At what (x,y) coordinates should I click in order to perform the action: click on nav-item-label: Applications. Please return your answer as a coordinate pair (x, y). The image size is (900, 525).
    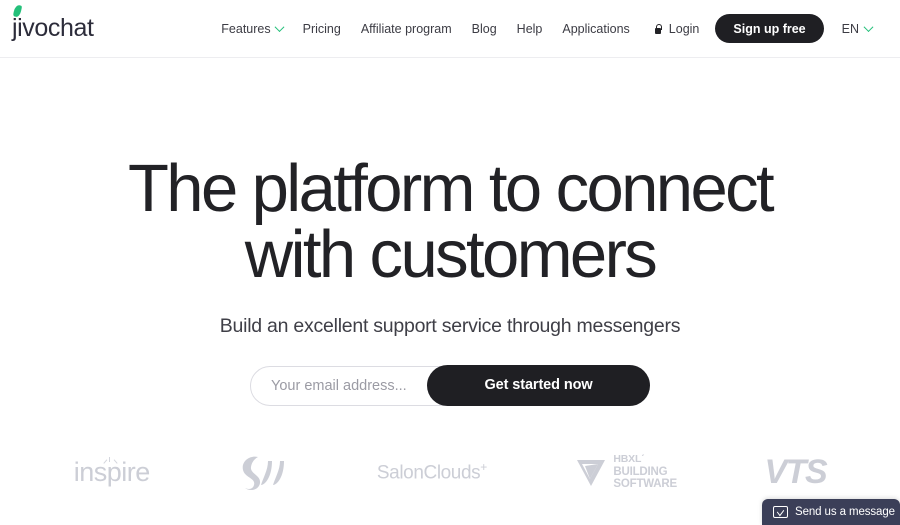
    Looking at the image, I should click on (596, 28).